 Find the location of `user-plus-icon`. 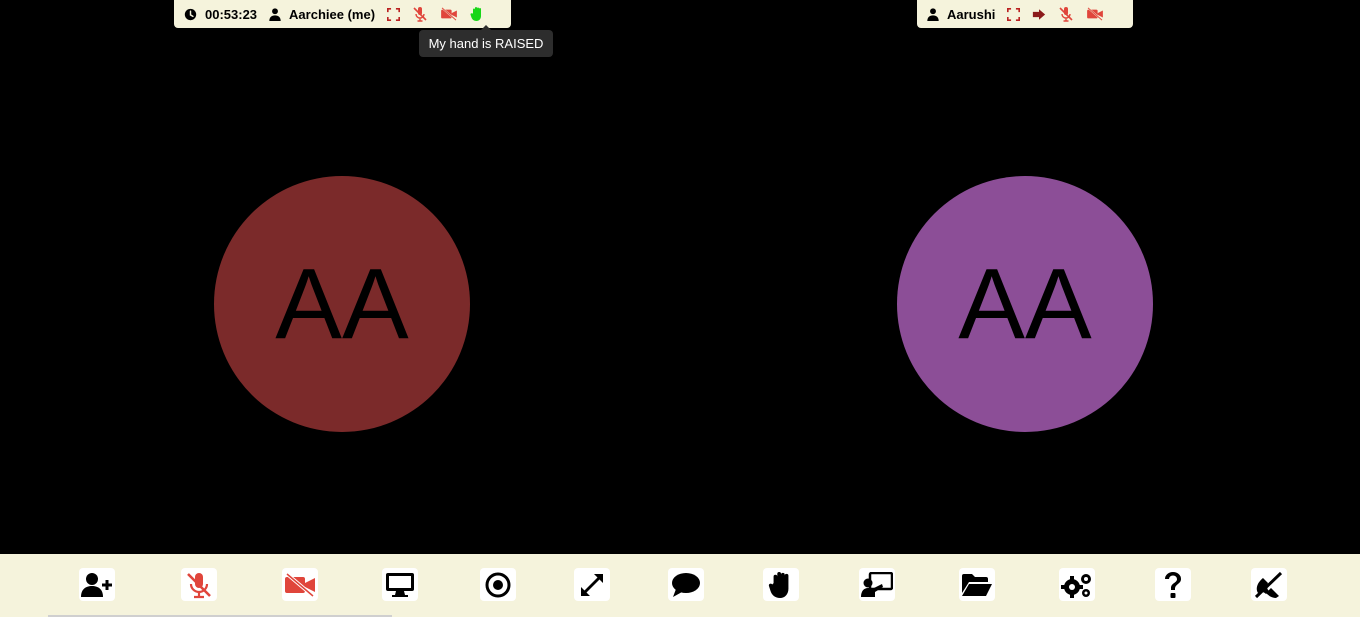

user-plus-icon is located at coordinates (97, 585).